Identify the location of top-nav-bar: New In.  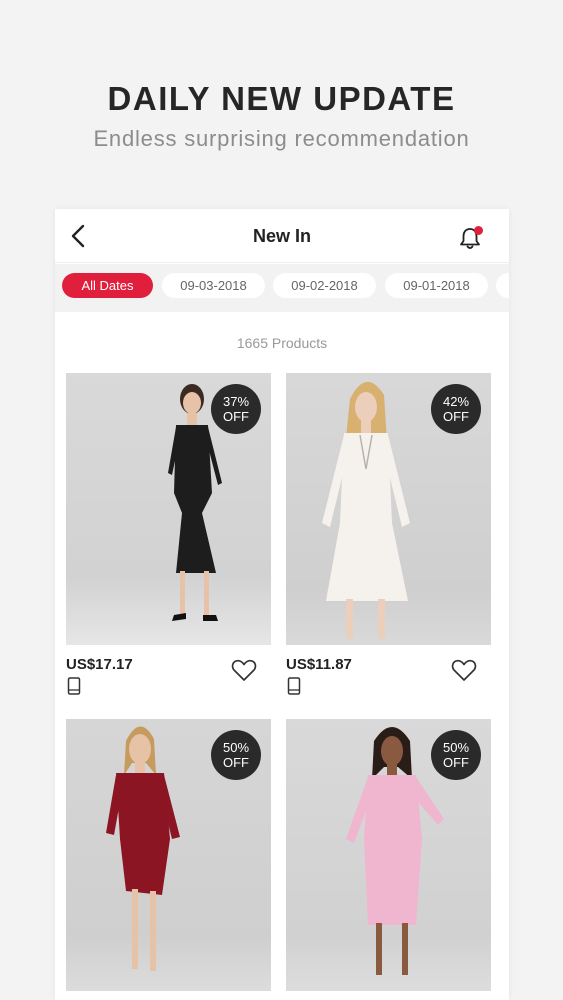
(282, 236).